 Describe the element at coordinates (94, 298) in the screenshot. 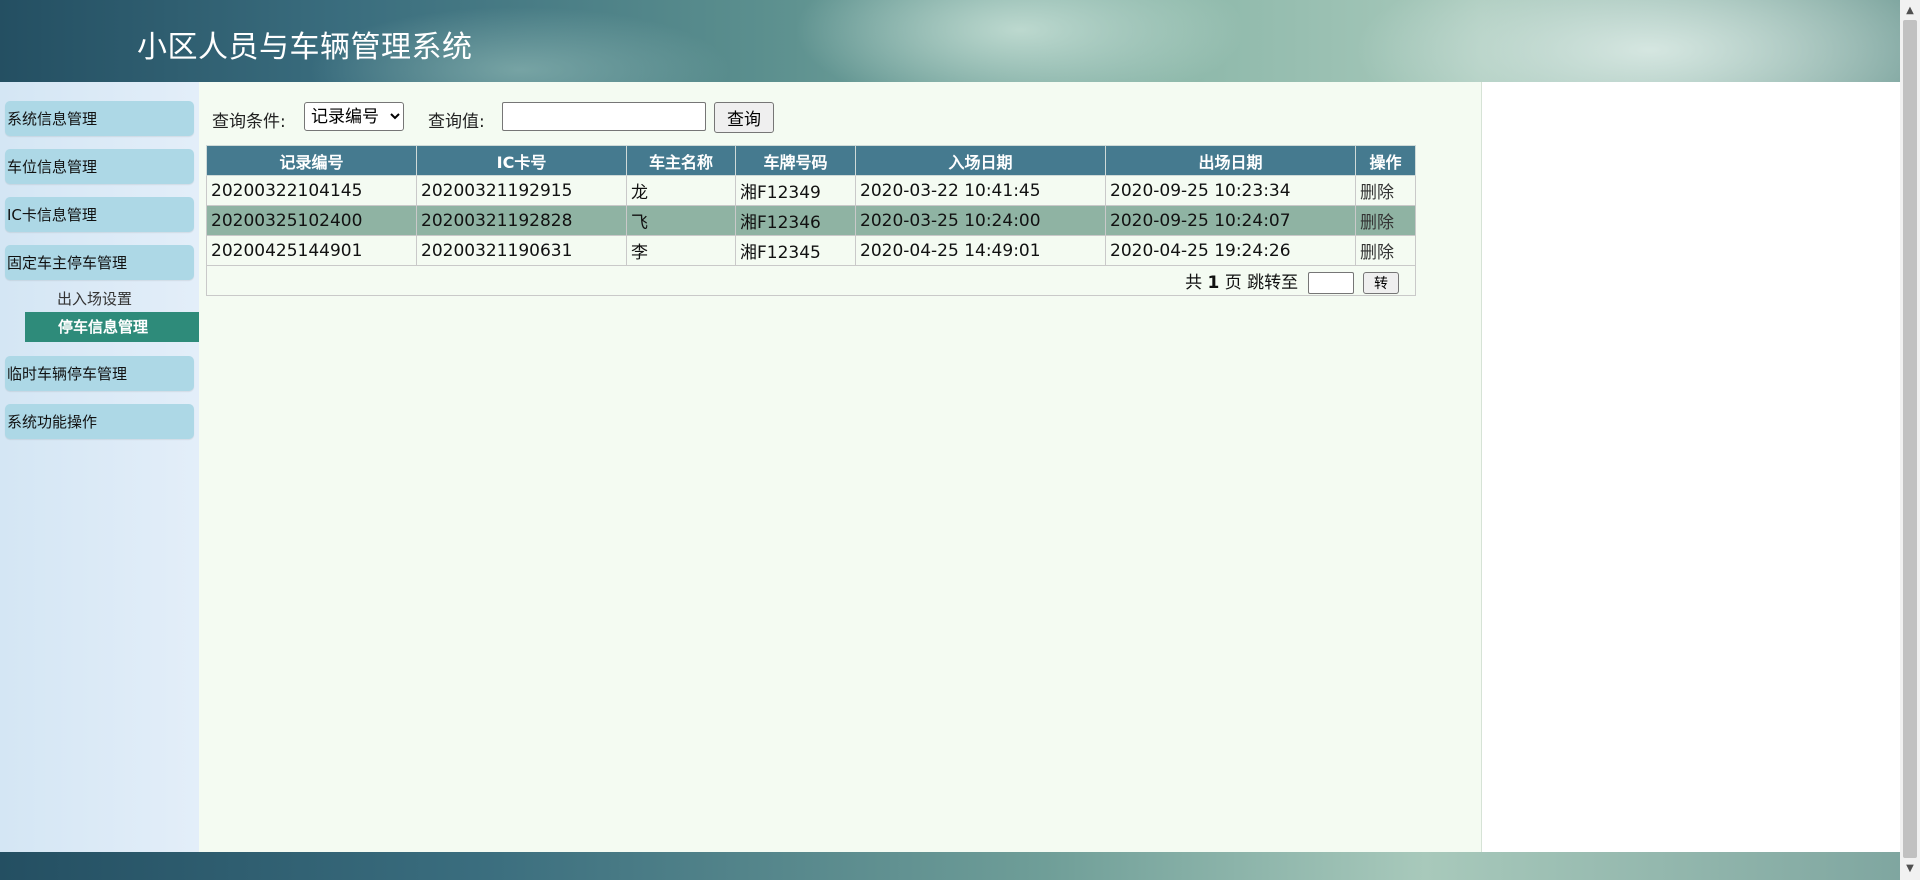

I see `sidebar-subitem-entry-exit-settings: 出入场设置` at that location.